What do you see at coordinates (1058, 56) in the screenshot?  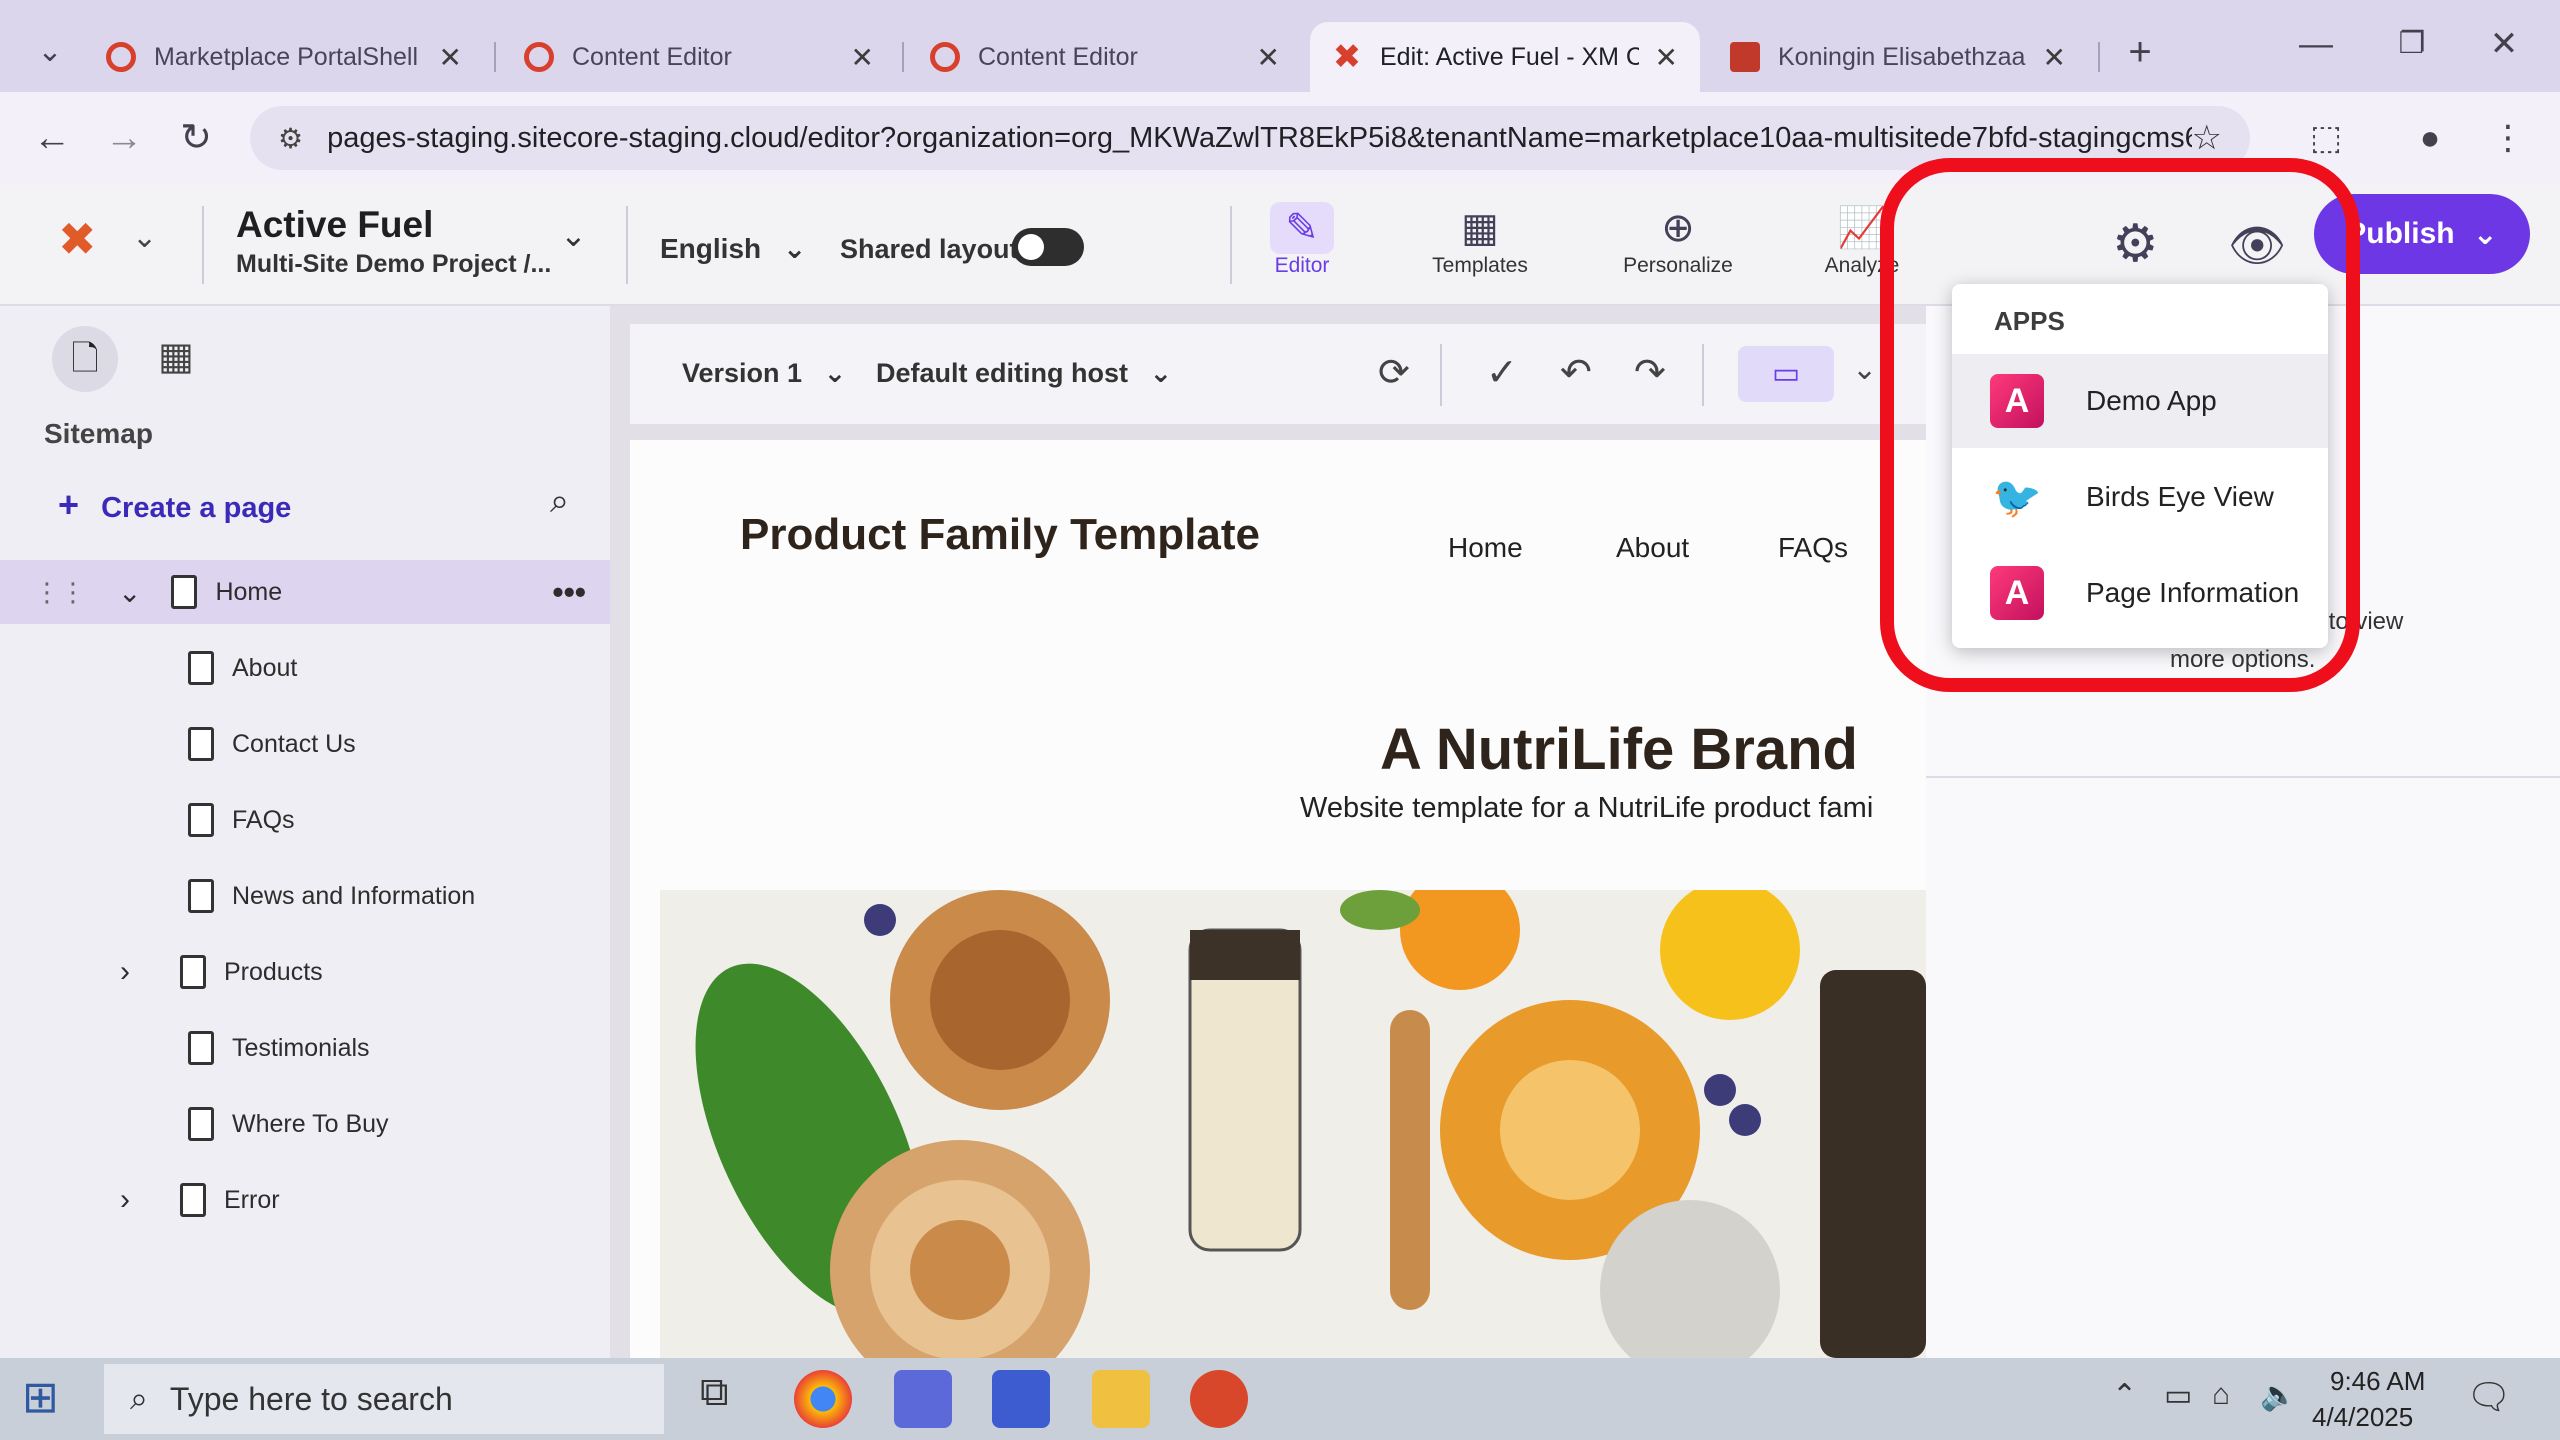 I see `tab-label: Content Editor` at bounding box center [1058, 56].